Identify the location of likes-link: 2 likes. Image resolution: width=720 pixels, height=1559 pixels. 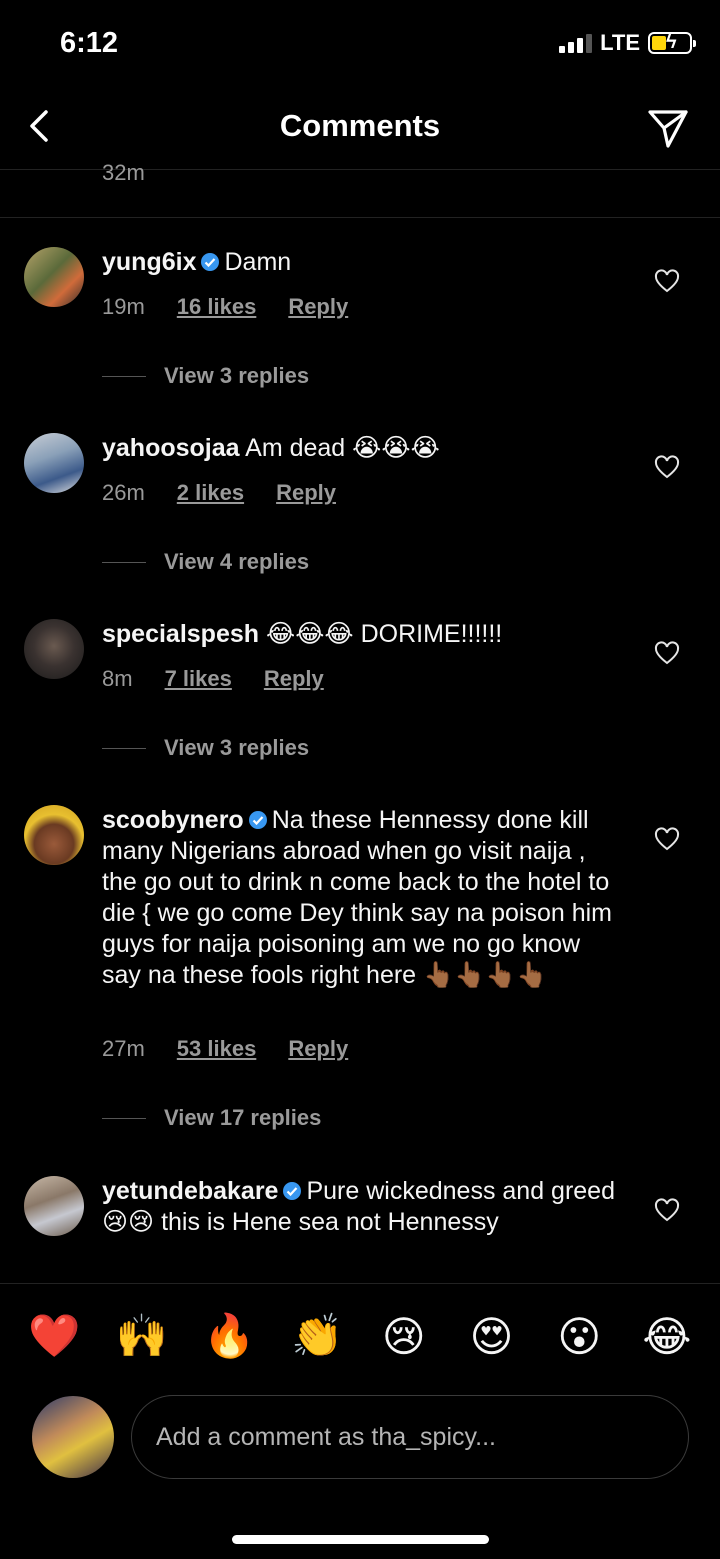
(210, 493).